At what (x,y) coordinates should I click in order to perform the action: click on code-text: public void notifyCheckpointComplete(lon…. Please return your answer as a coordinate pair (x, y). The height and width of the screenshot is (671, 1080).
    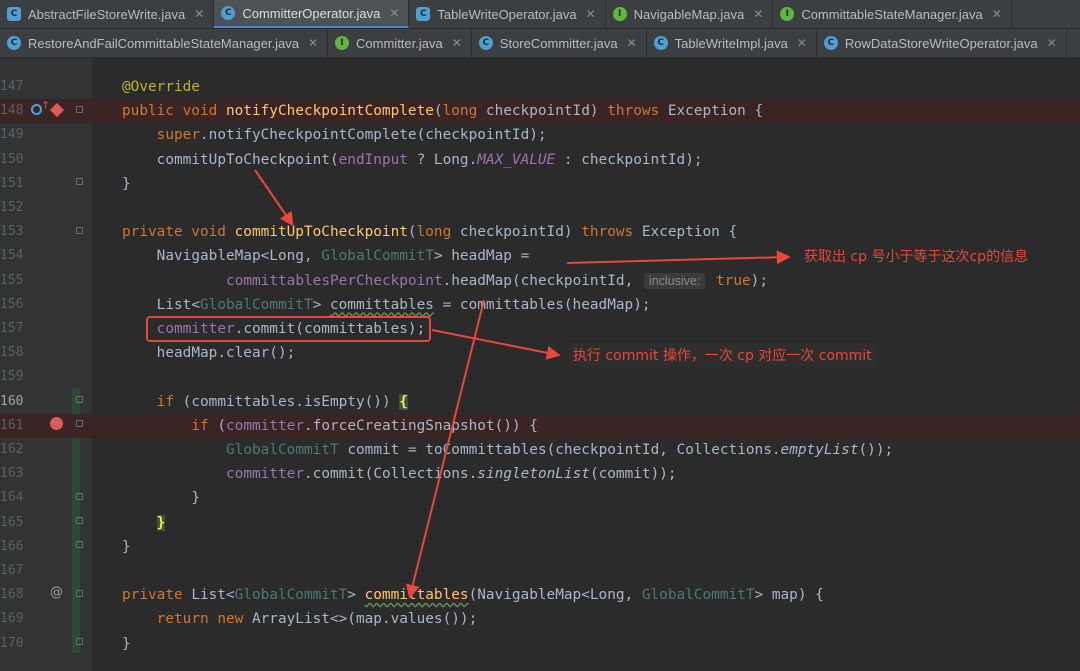
    Looking at the image, I should click on (442, 111).